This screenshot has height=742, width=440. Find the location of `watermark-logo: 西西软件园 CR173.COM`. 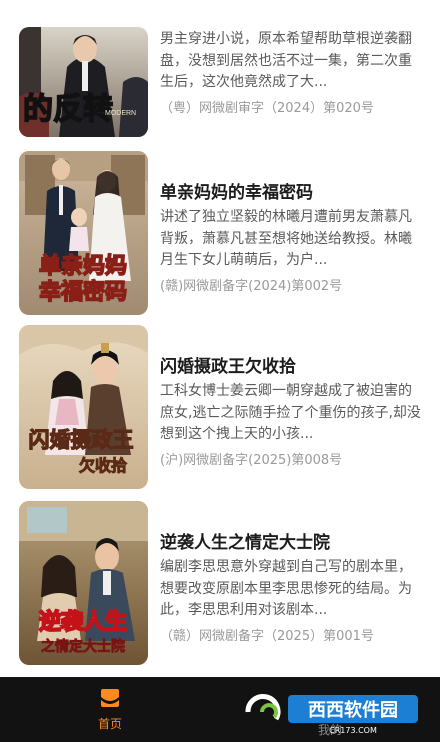

watermark-logo: 西西软件园 CR173.COM is located at coordinates (331, 714).